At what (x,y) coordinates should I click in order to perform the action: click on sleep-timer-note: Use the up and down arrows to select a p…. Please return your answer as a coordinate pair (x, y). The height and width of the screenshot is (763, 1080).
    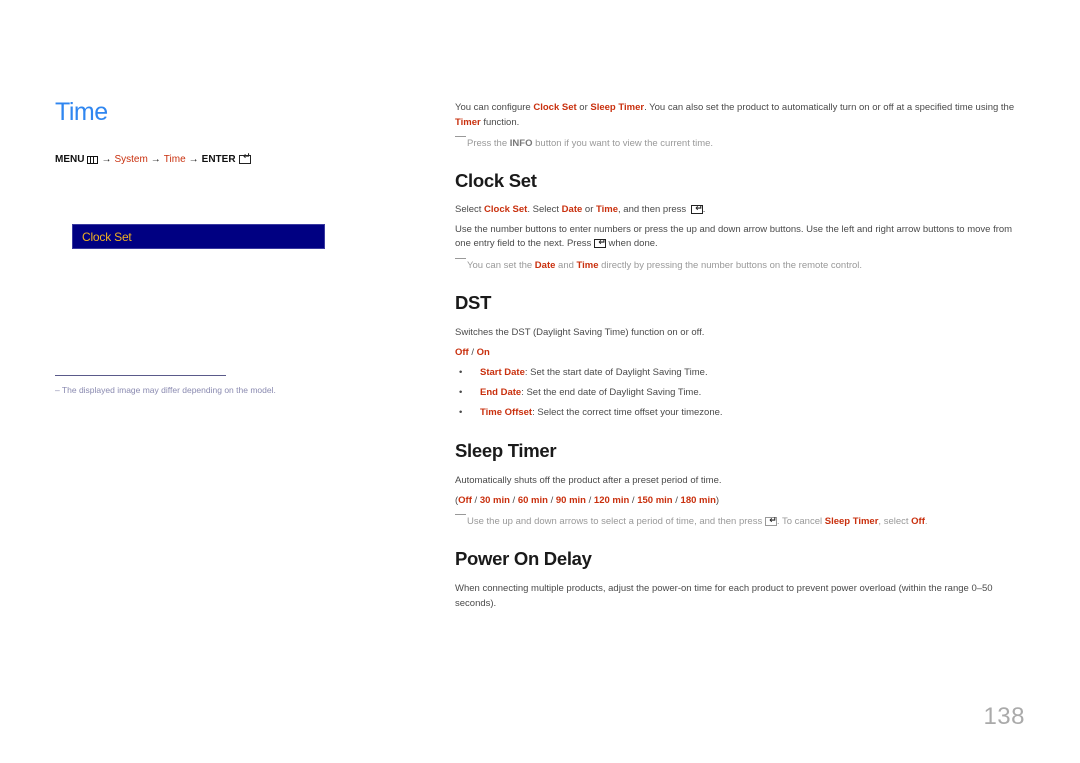
    Looking at the image, I should click on (740, 521).